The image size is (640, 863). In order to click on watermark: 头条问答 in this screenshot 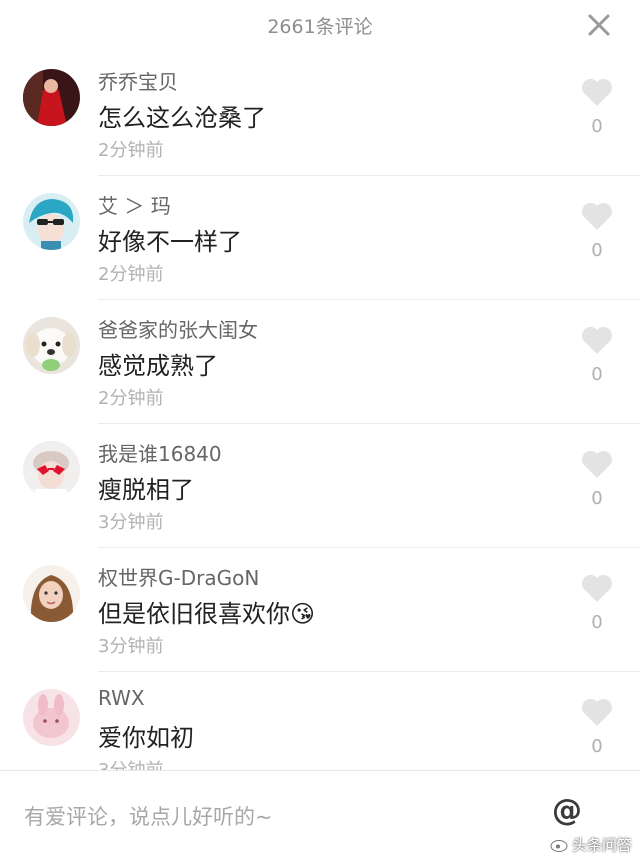, I will do `click(591, 844)`.